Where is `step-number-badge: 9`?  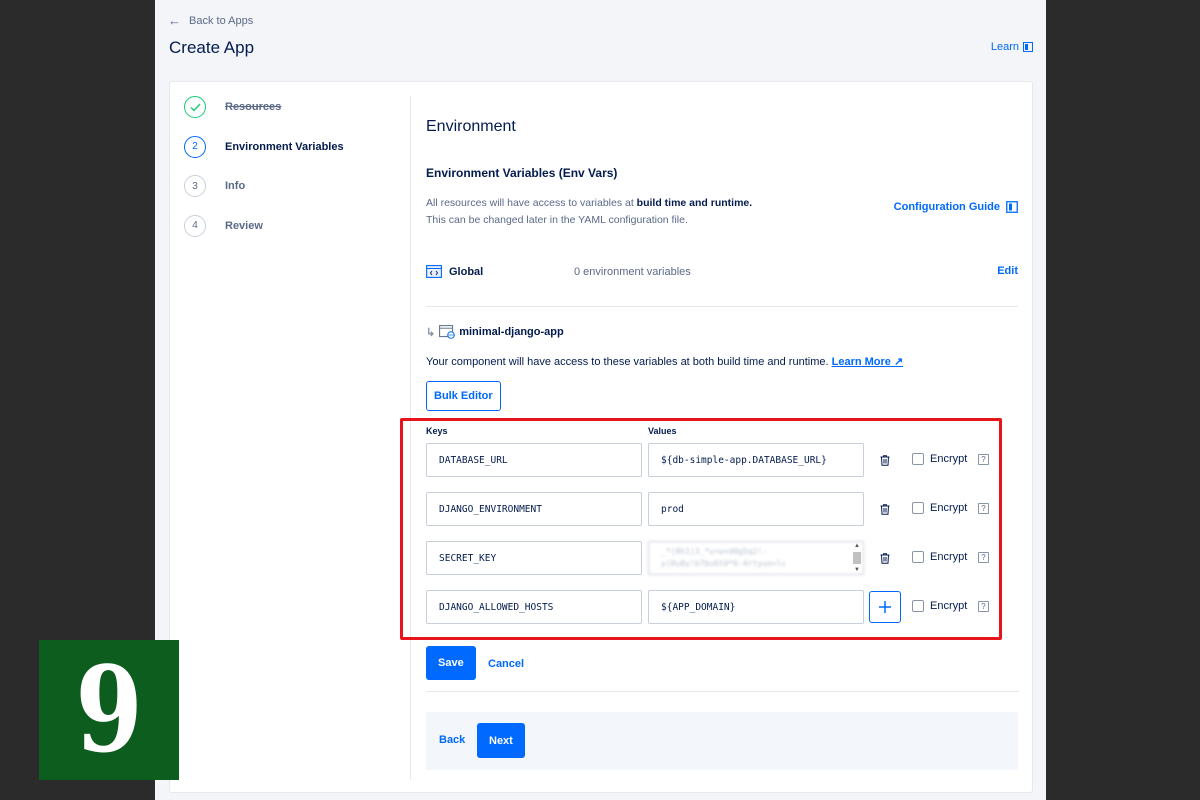
step-number-badge: 9 is located at coordinates (109, 710).